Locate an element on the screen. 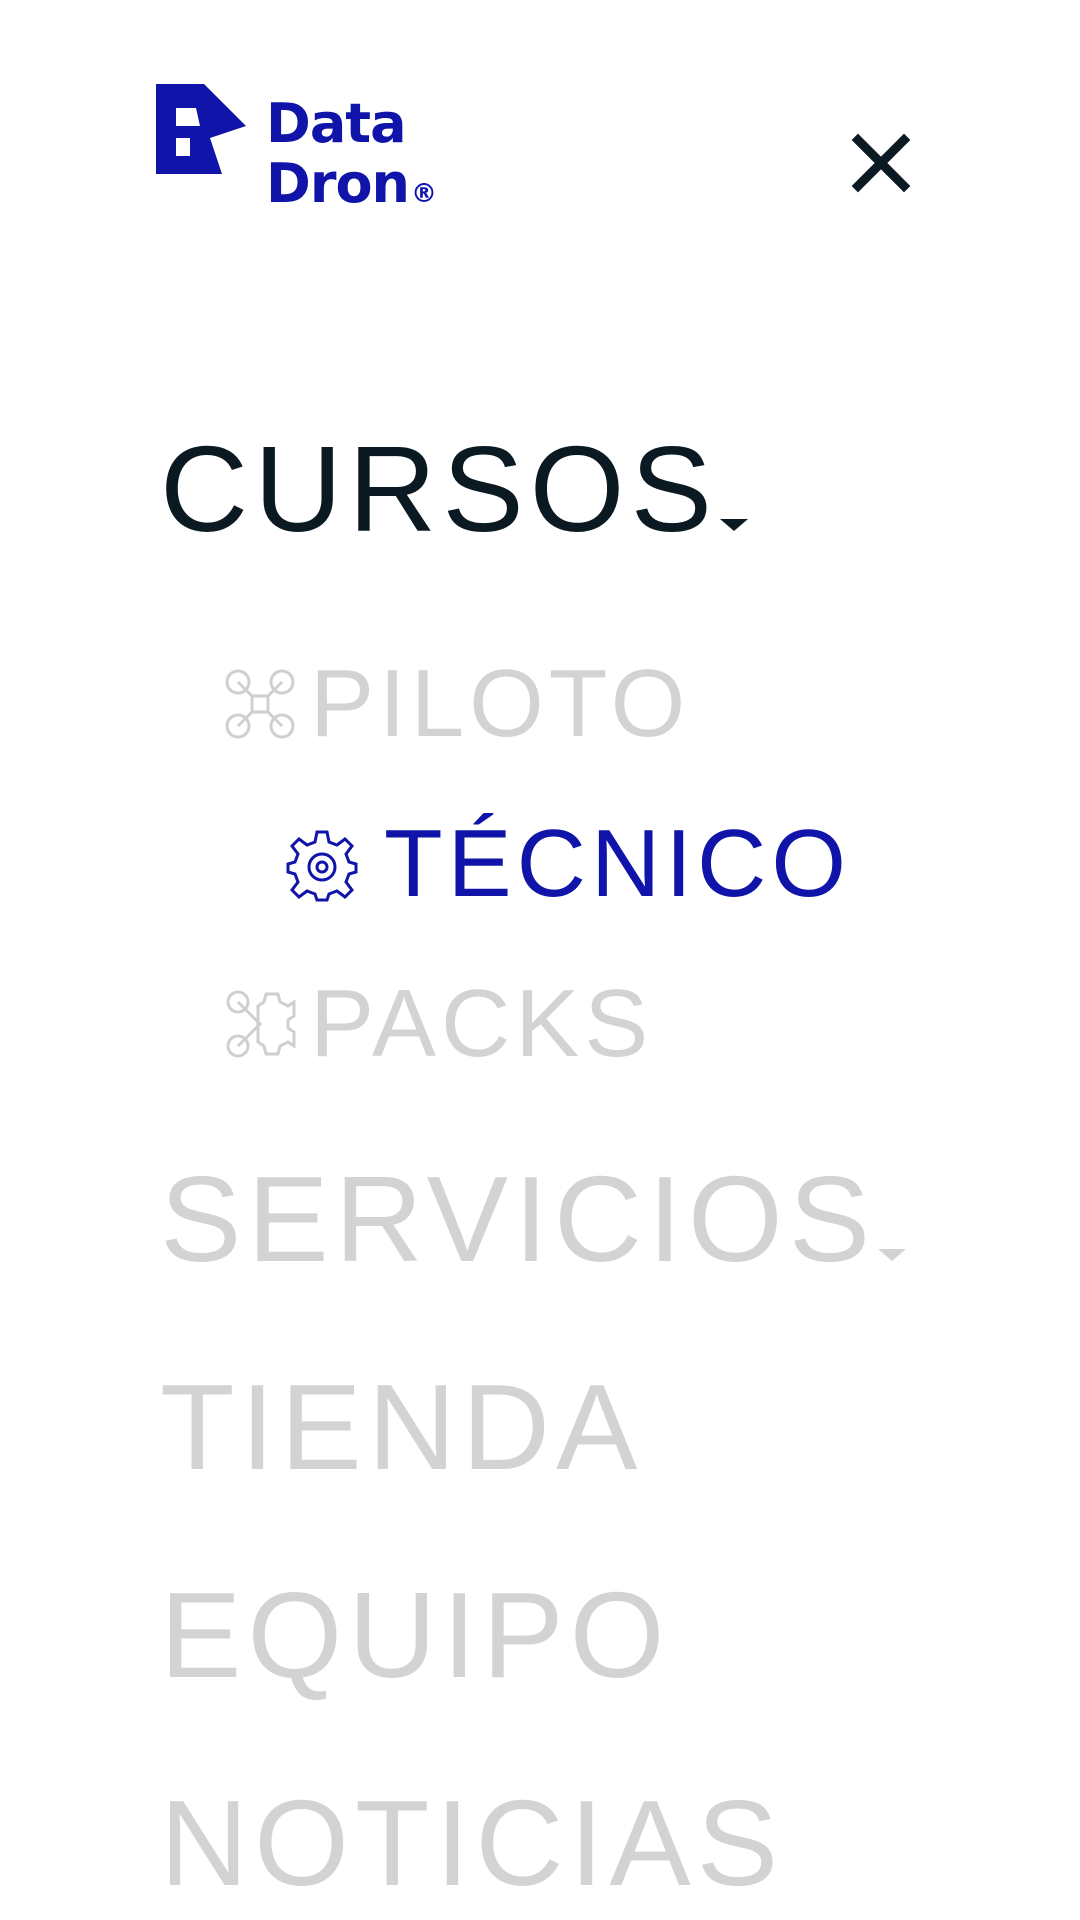 This screenshot has height=1920, width=1080. submenu-item-packs: PACKS is located at coordinates (437, 1024).